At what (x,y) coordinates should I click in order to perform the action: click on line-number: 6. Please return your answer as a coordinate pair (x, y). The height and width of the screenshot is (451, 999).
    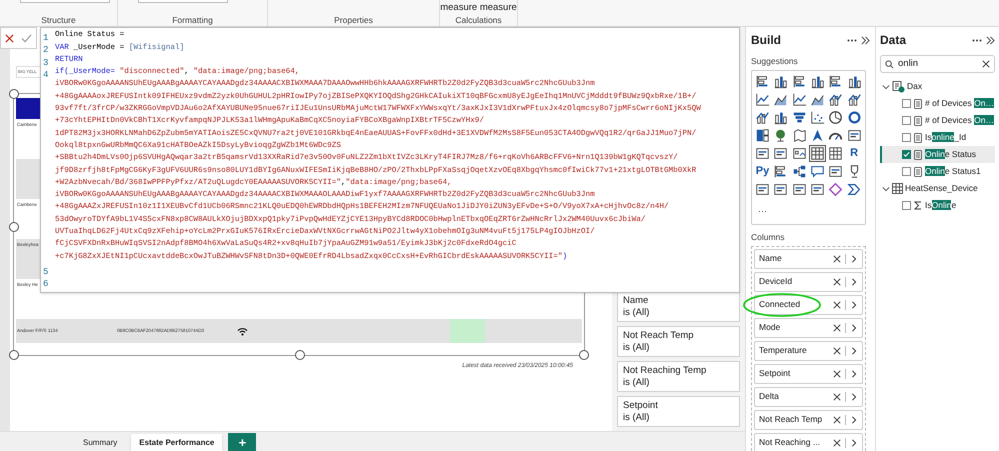
    Looking at the image, I should click on (45, 284).